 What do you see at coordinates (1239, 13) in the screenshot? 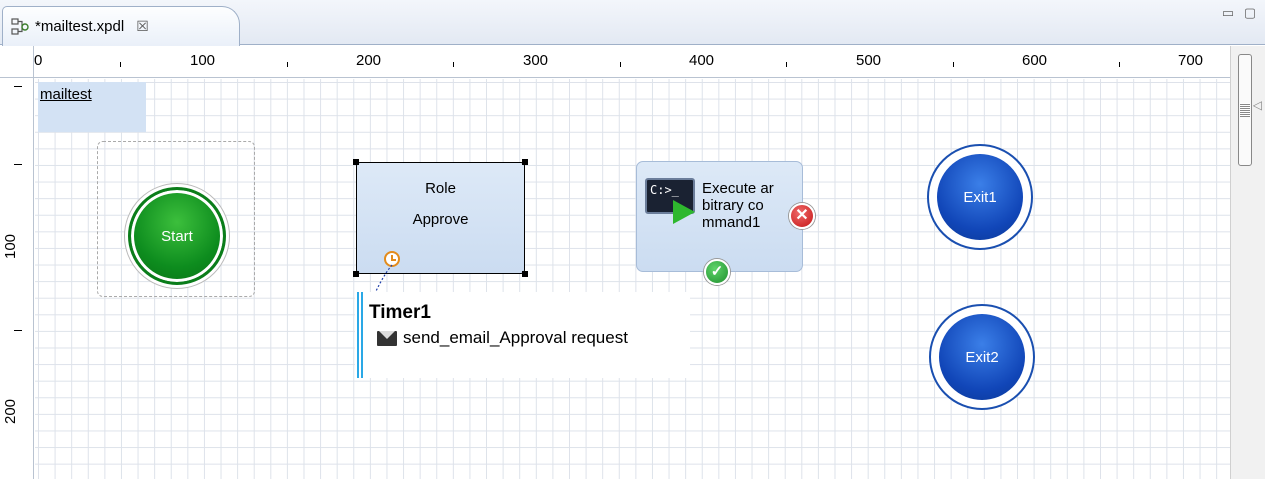
I see `window-controls: ▭ ▢` at bounding box center [1239, 13].